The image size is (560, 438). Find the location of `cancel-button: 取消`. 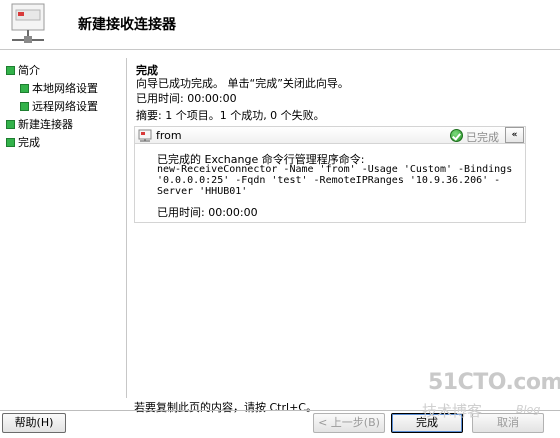

cancel-button: 取消 is located at coordinates (508, 423).